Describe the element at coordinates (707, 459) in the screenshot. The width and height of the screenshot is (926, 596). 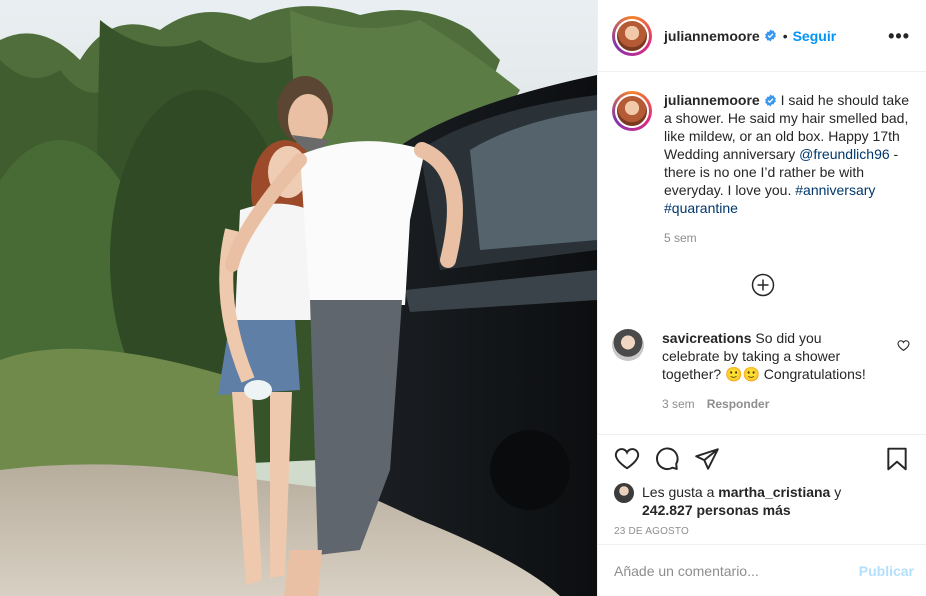
I see `paper-plane-icon` at that location.